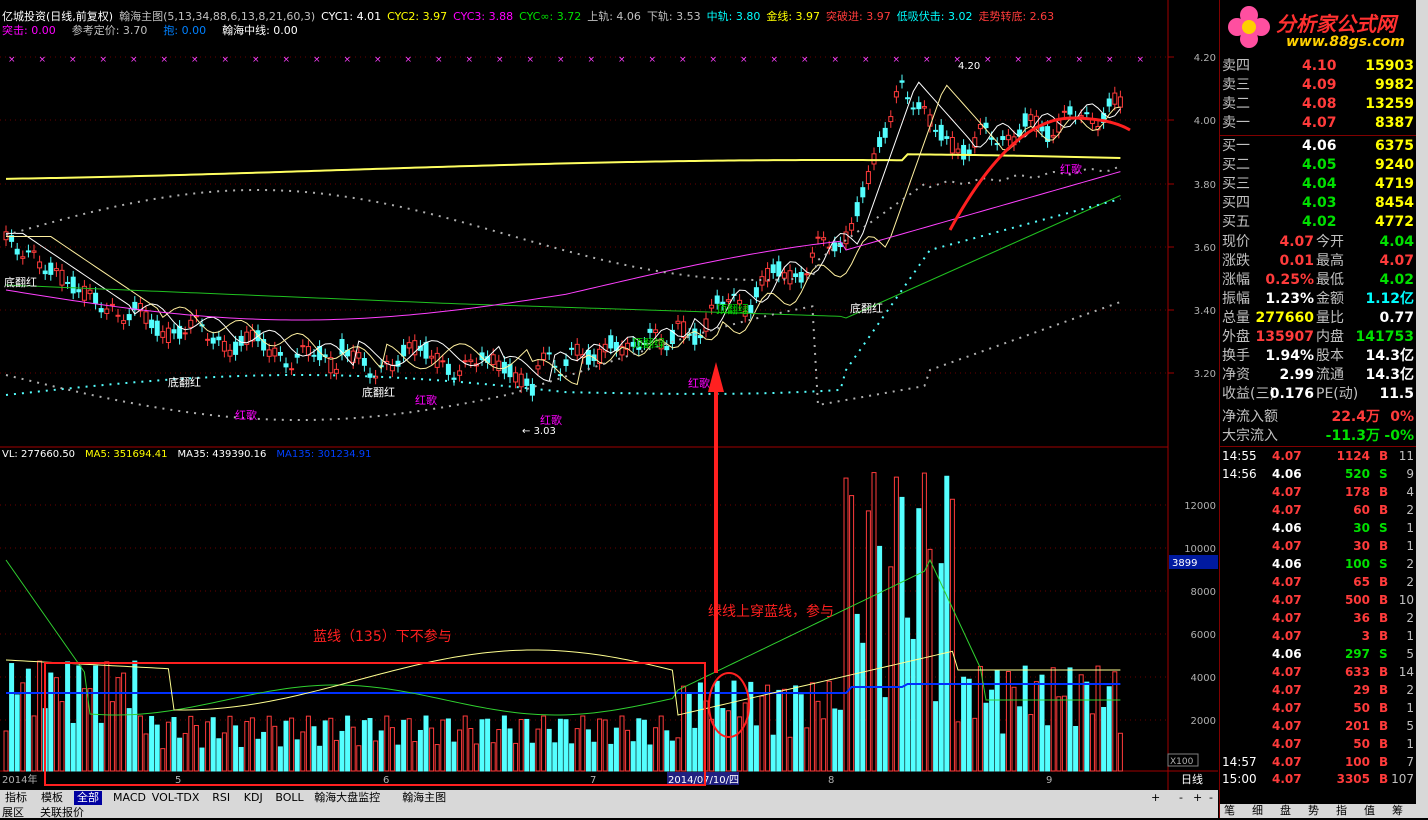  Describe the element at coordinates (1236, 261) in the screenshot. I see `quote-label: 涨跌` at that location.